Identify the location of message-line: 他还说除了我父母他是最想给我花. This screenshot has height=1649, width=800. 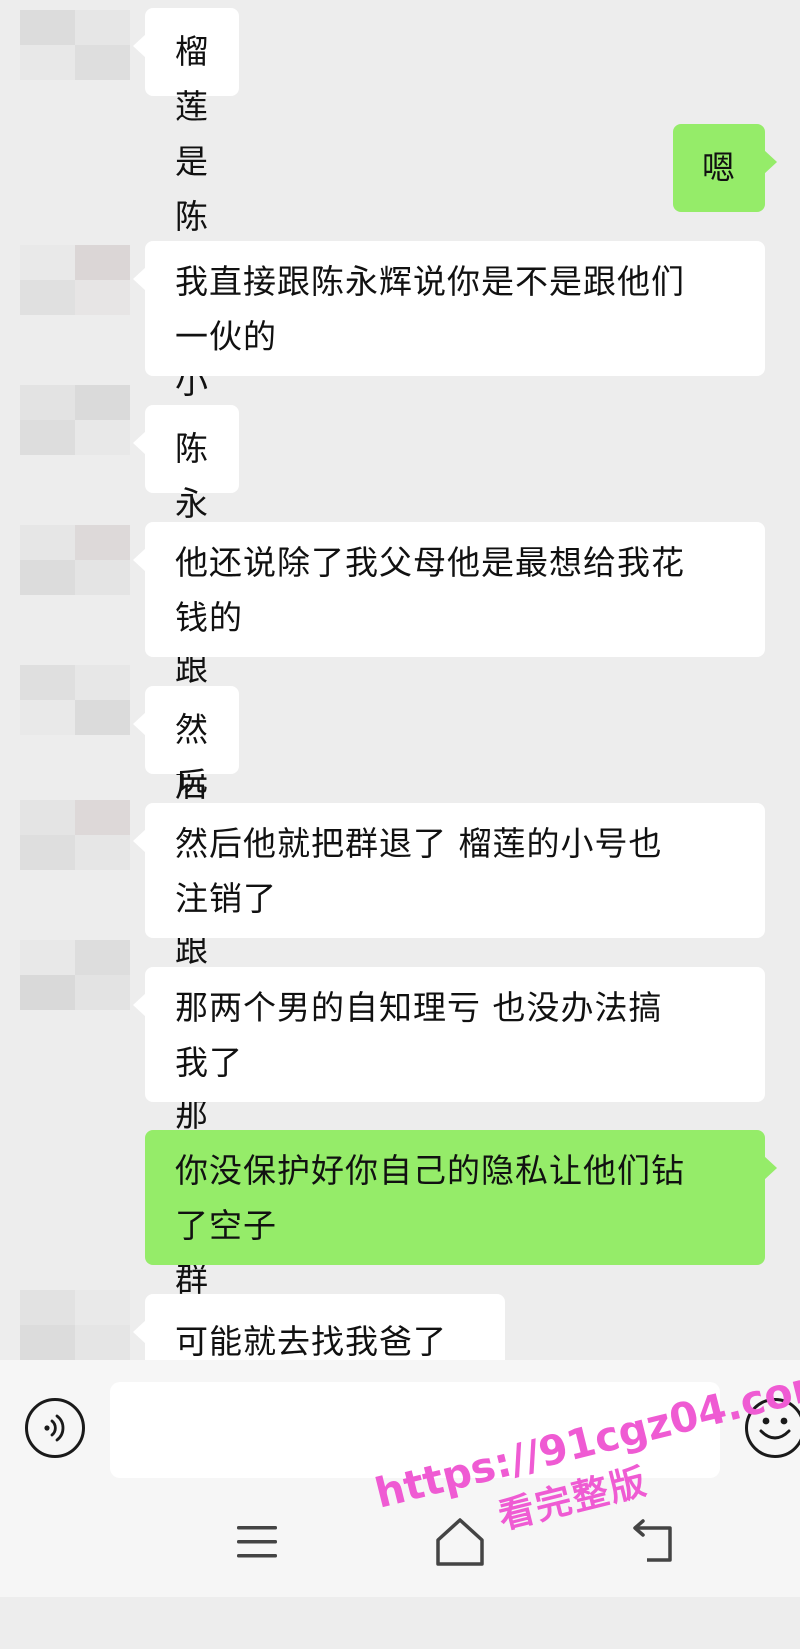
(430, 562).